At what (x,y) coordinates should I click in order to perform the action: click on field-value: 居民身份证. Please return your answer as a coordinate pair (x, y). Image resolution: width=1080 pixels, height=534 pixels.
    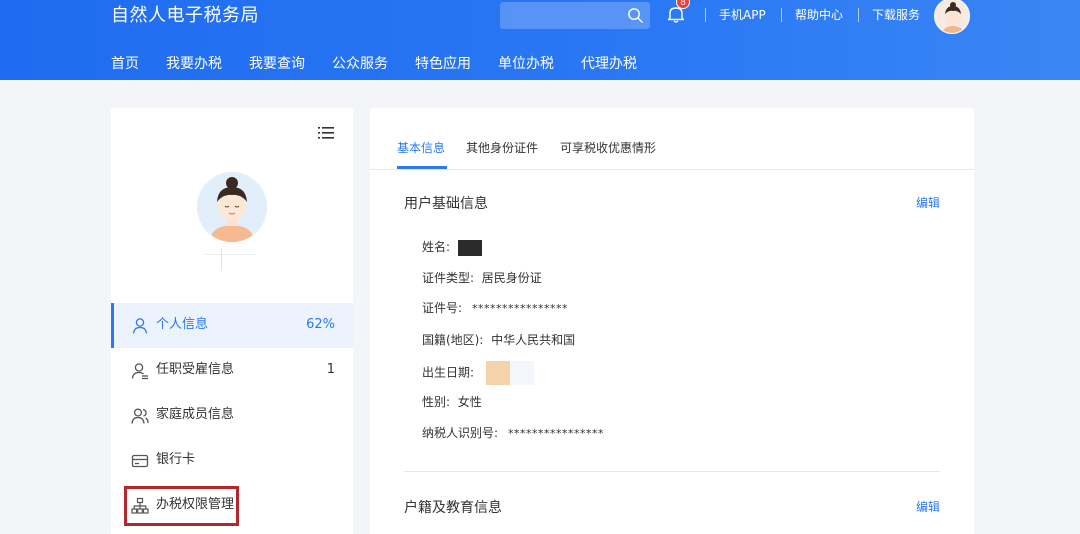
    Looking at the image, I should click on (511, 278).